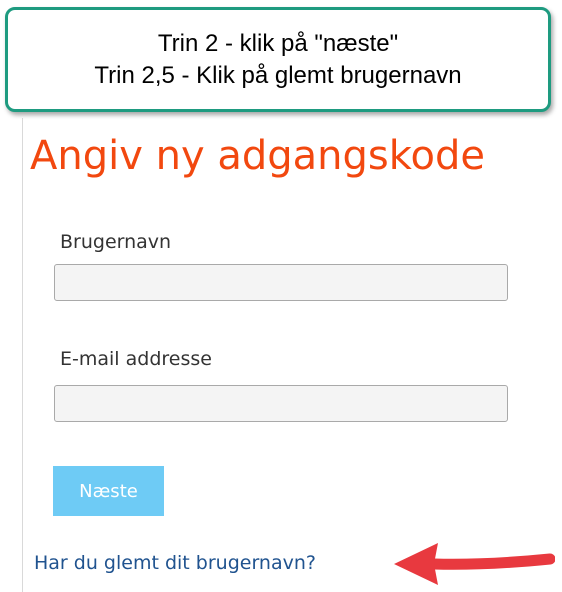  Describe the element at coordinates (281, 403) in the screenshot. I see `email-field` at that location.